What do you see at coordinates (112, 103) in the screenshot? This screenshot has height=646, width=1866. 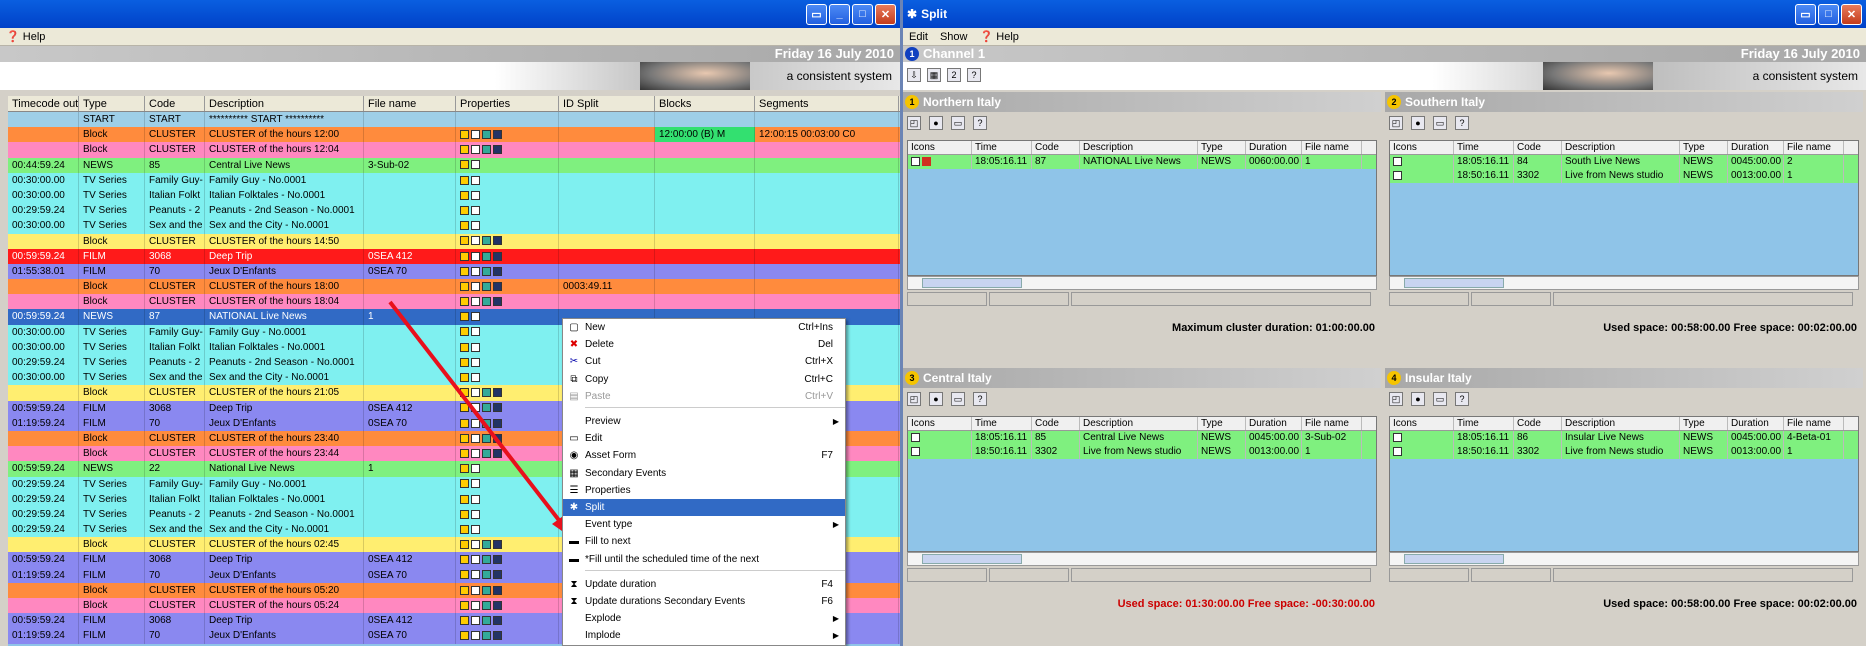 I see `column-header: Type` at bounding box center [112, 103].